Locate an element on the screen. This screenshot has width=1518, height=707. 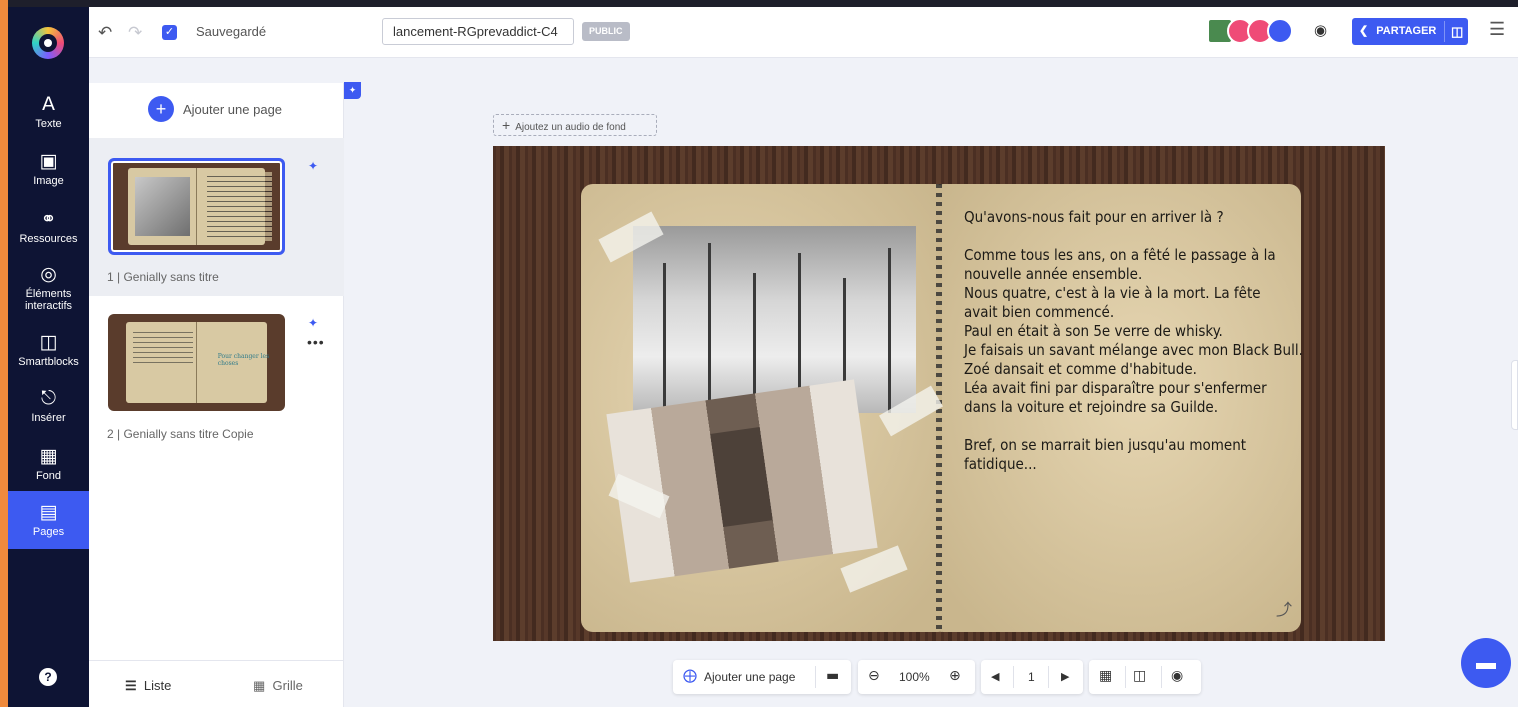
page-card-1: ✦ 1 | Genially sans titre is located at coordinates (216, 217).